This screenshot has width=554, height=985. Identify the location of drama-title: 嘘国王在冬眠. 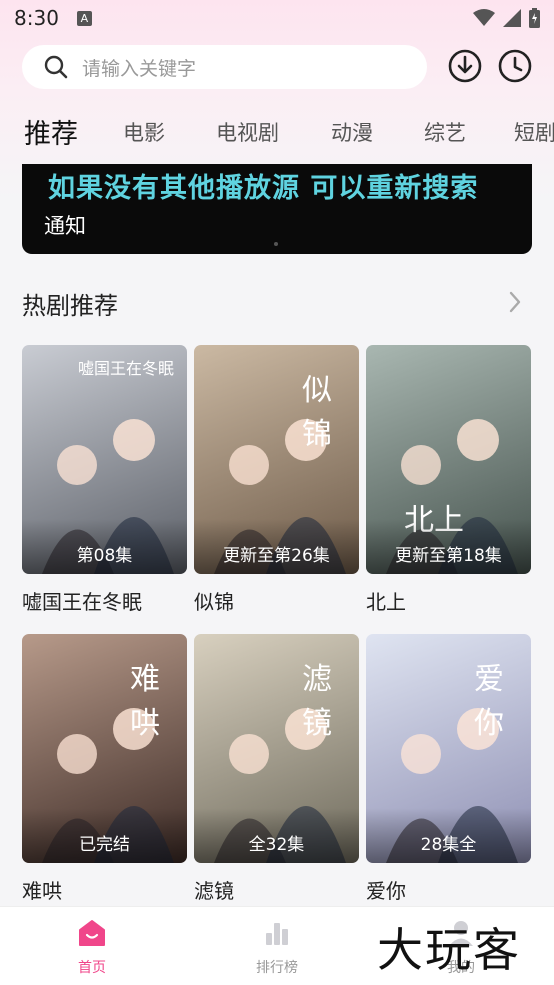
(104, 600).